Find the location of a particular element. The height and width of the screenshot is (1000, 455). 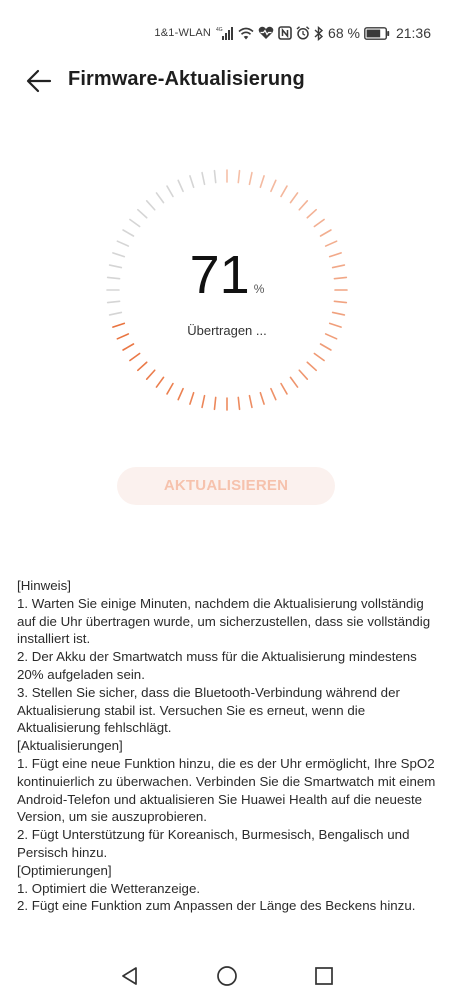

back-triangle-icon is located at coordinates (129, 976).